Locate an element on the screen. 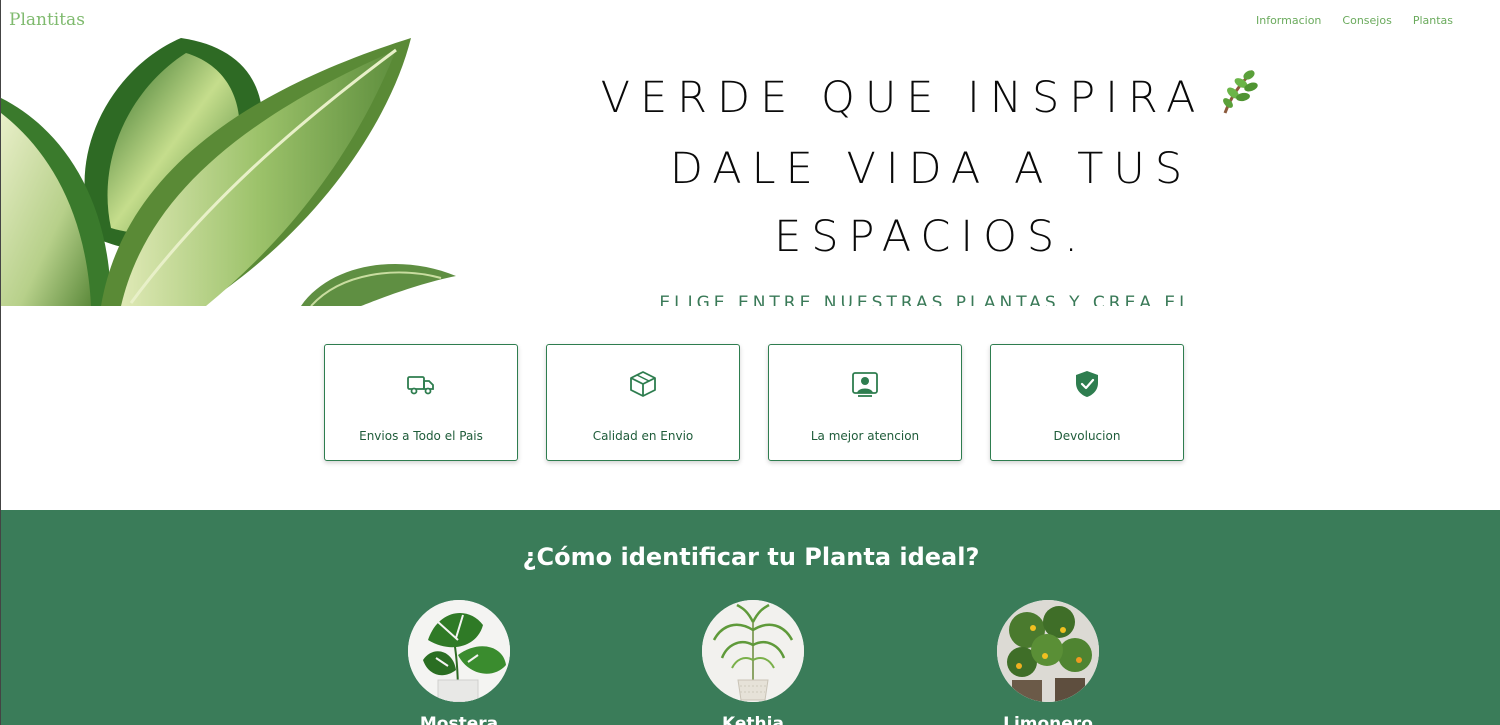 The width and height of the screenshot is (1500, 725). box-icon is located at coordinates (643, 384).